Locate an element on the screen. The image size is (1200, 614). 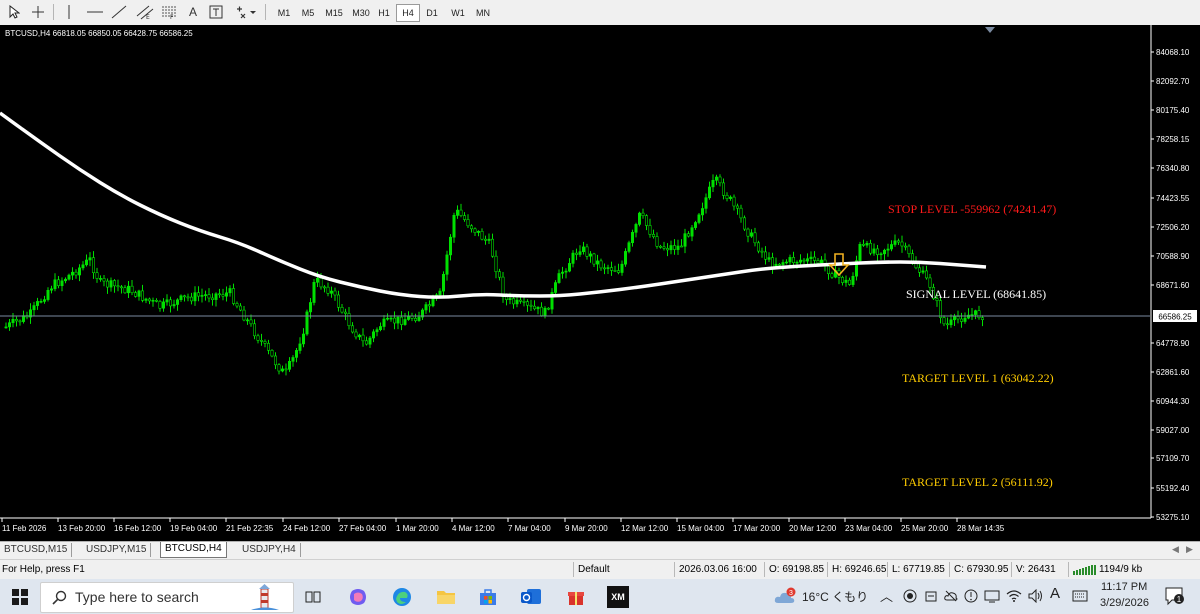
timeframe-d1-button: D1 is located at coordinates (432, 13).